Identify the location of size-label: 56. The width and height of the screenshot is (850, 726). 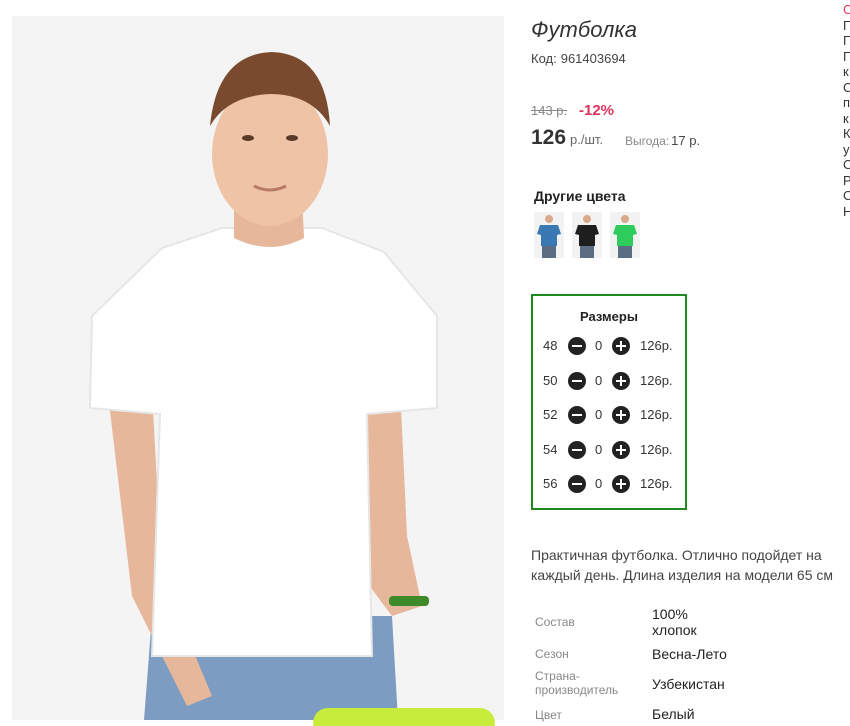
(550, 483).